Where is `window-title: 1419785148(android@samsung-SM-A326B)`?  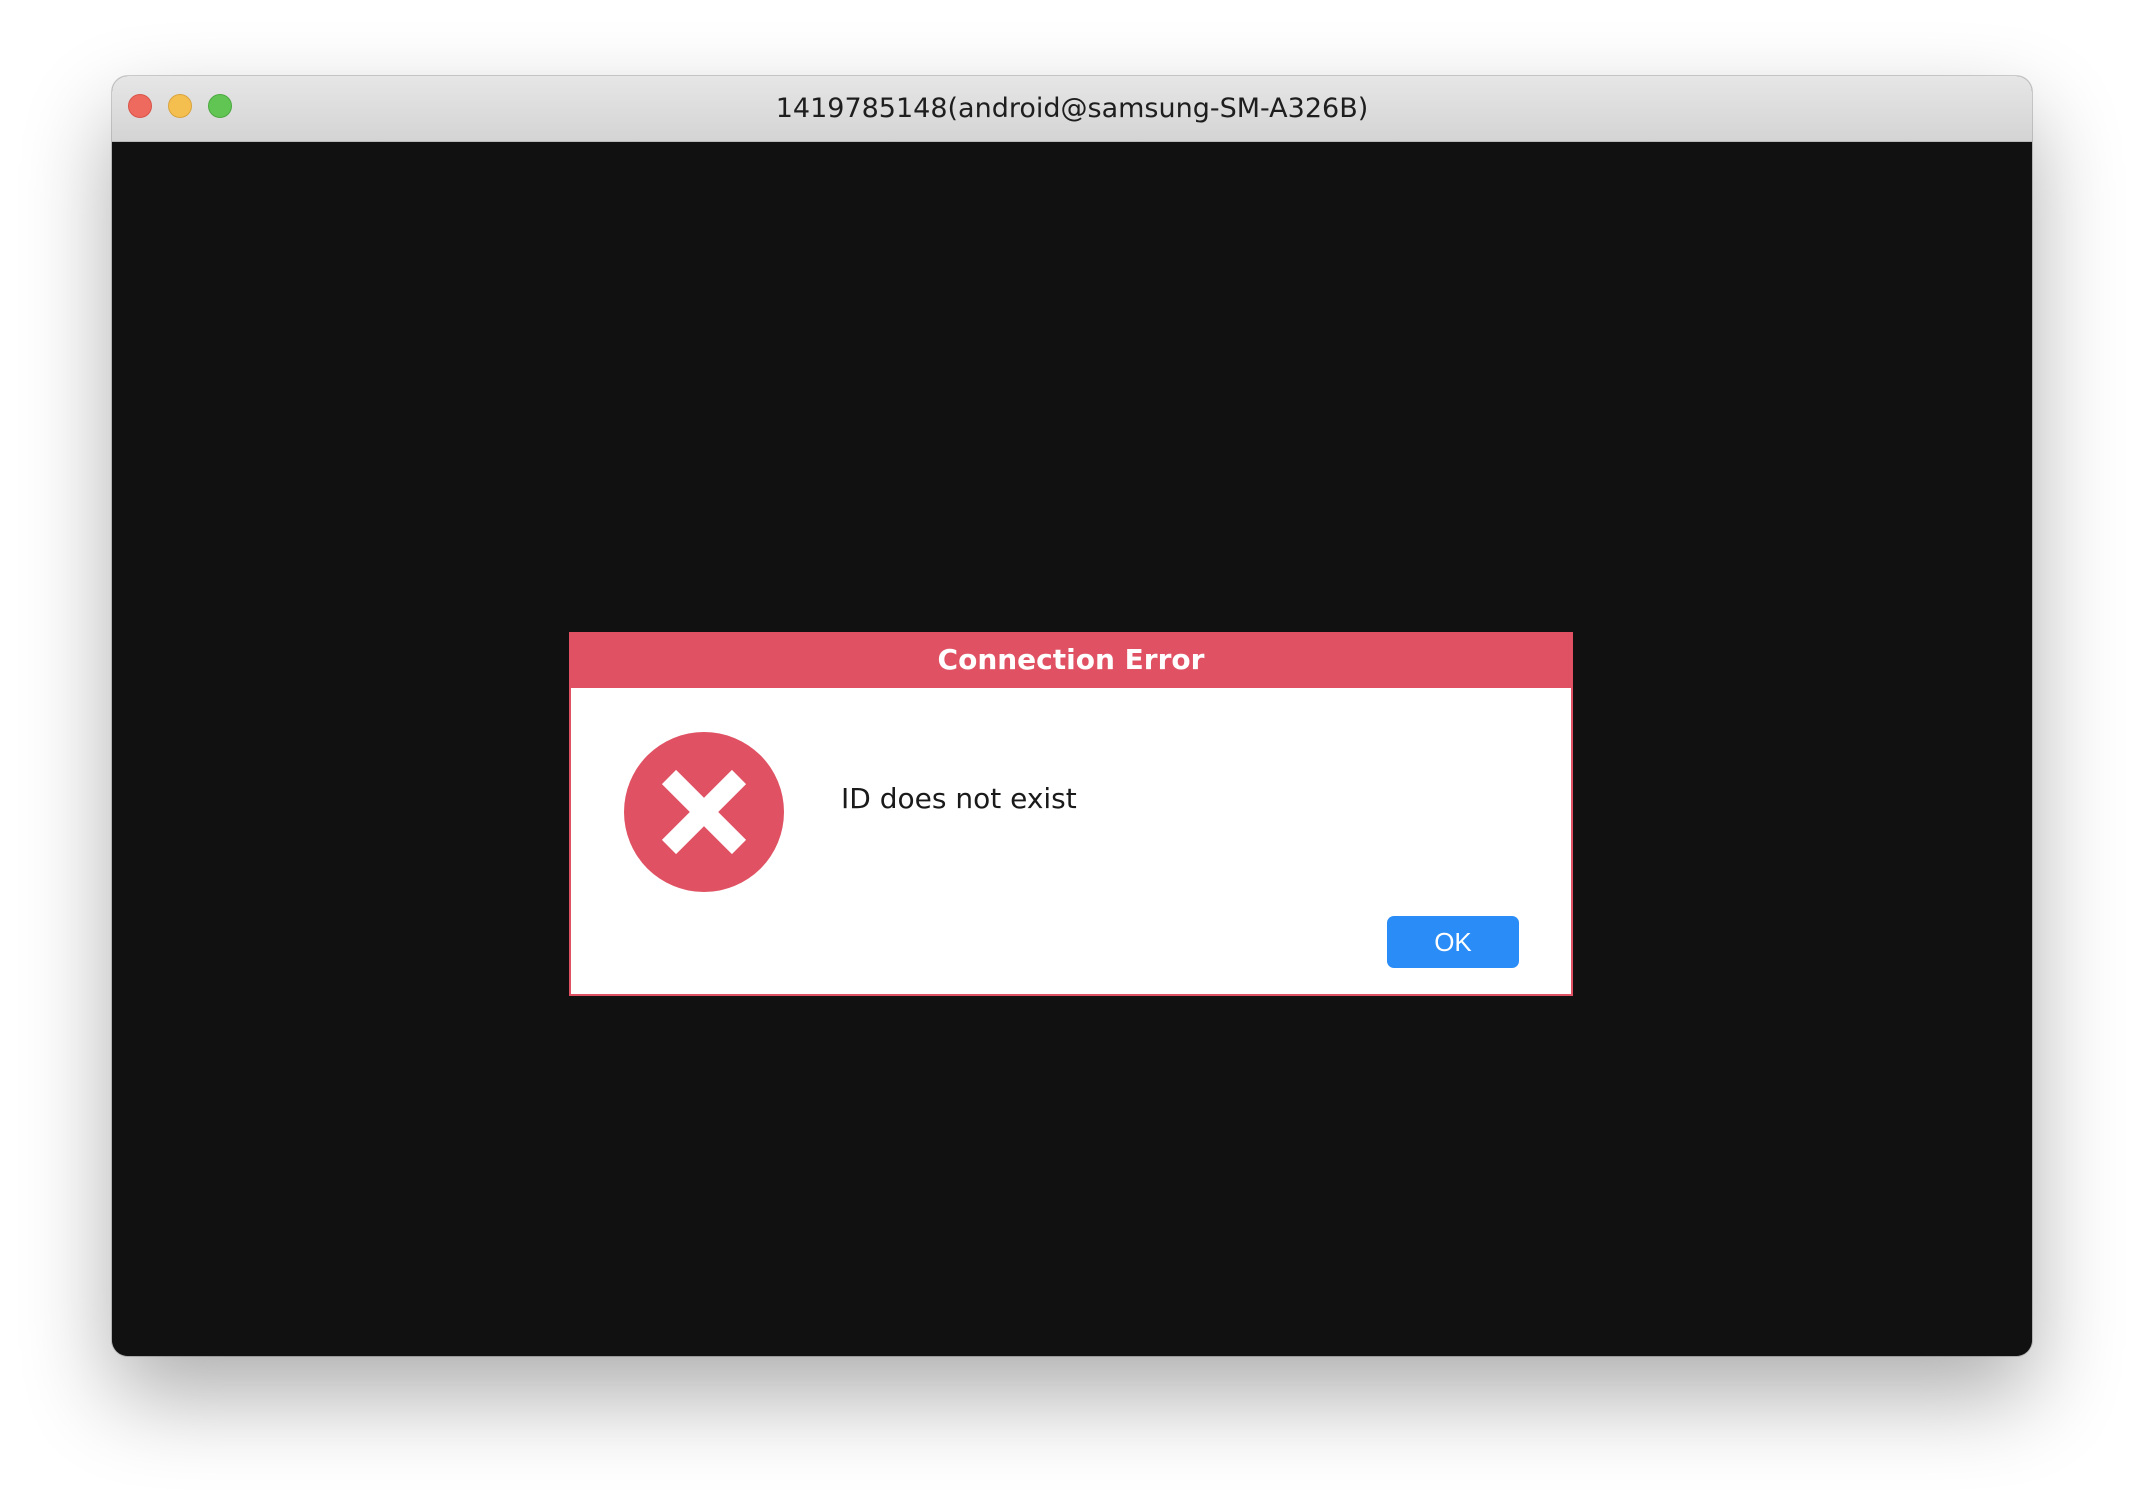 window-title: 1419785148(android@samsung-SM-A326B) is located at coordinates (1072, 108).